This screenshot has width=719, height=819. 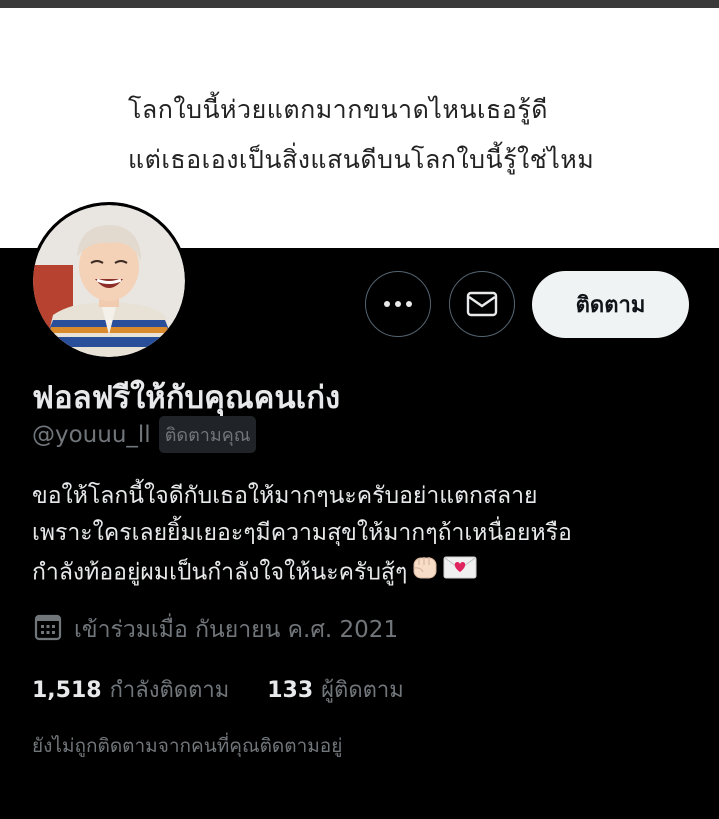 I want to click on following-label: กำลังติดตาม, so click(x=169, y=690).